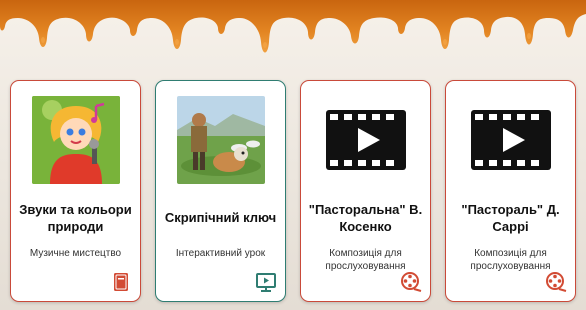  I want to click on card-subtitle: Музичне мистецтво, so click(75, 253).